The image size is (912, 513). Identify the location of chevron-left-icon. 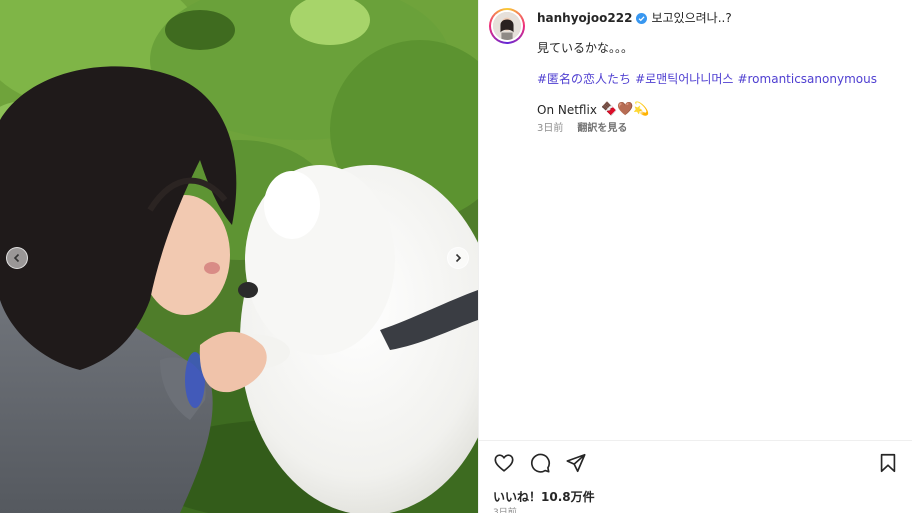
(17, 258).